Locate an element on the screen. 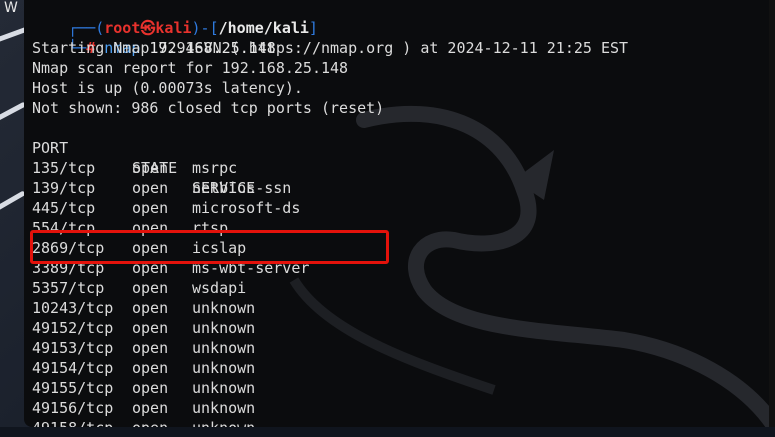 This screenshot has height=437, width=775. port-state: open is located at coordinates (150, 422).